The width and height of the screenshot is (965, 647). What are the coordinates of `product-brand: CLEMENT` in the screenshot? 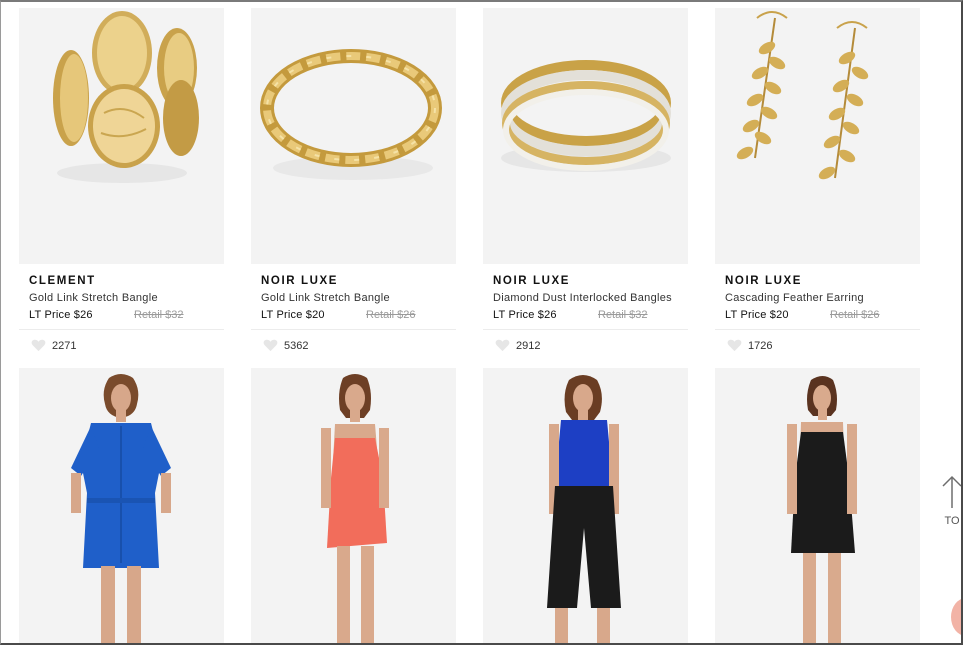 It's located at (62, 281).